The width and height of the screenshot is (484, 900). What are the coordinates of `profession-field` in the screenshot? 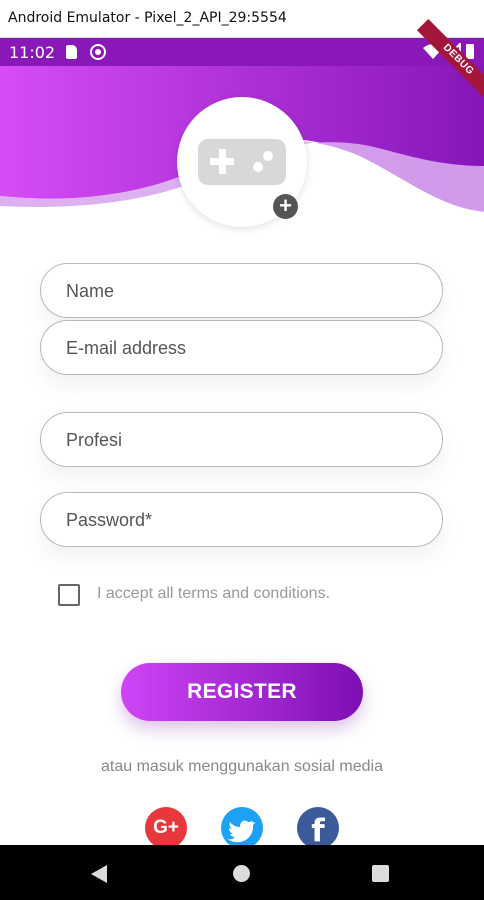 It's located at (241, 440).